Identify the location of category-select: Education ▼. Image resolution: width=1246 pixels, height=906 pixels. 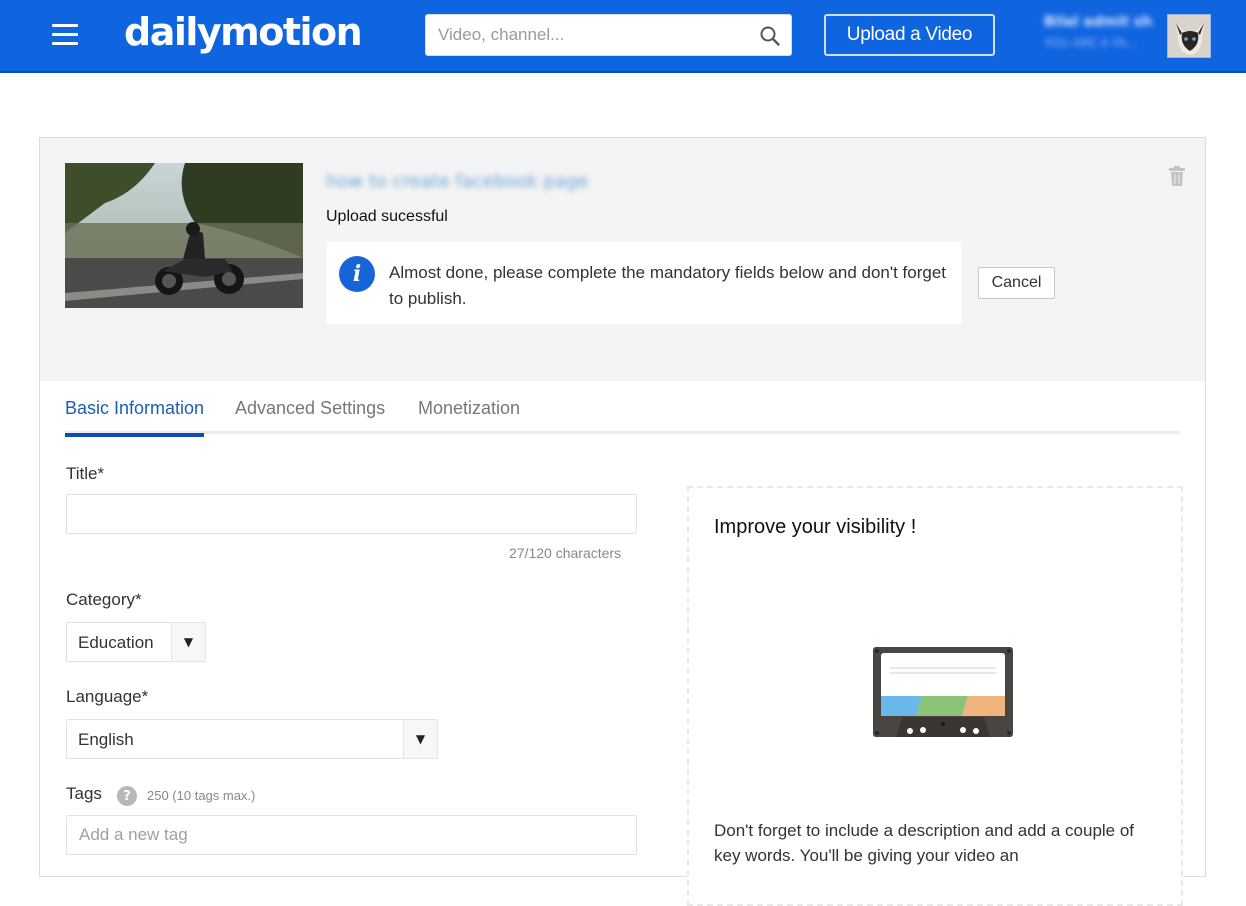
(136, 642).